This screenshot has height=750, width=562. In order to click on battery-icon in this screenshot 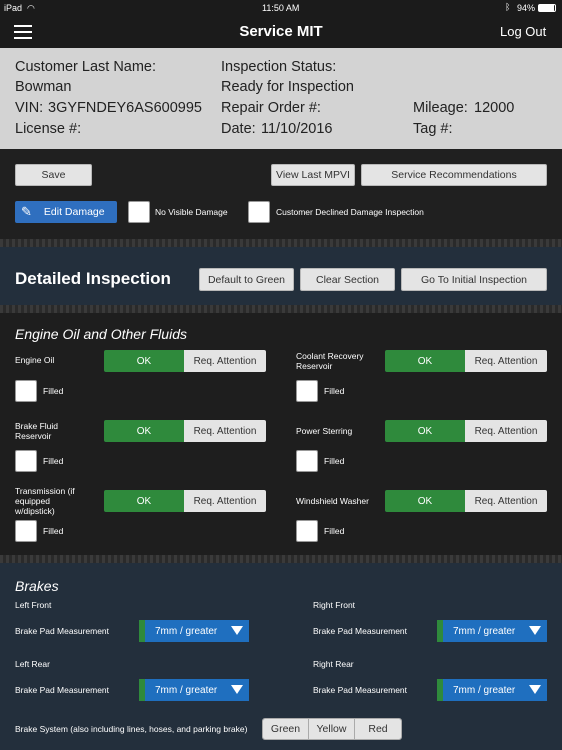, I will do `click(547, 8)`.